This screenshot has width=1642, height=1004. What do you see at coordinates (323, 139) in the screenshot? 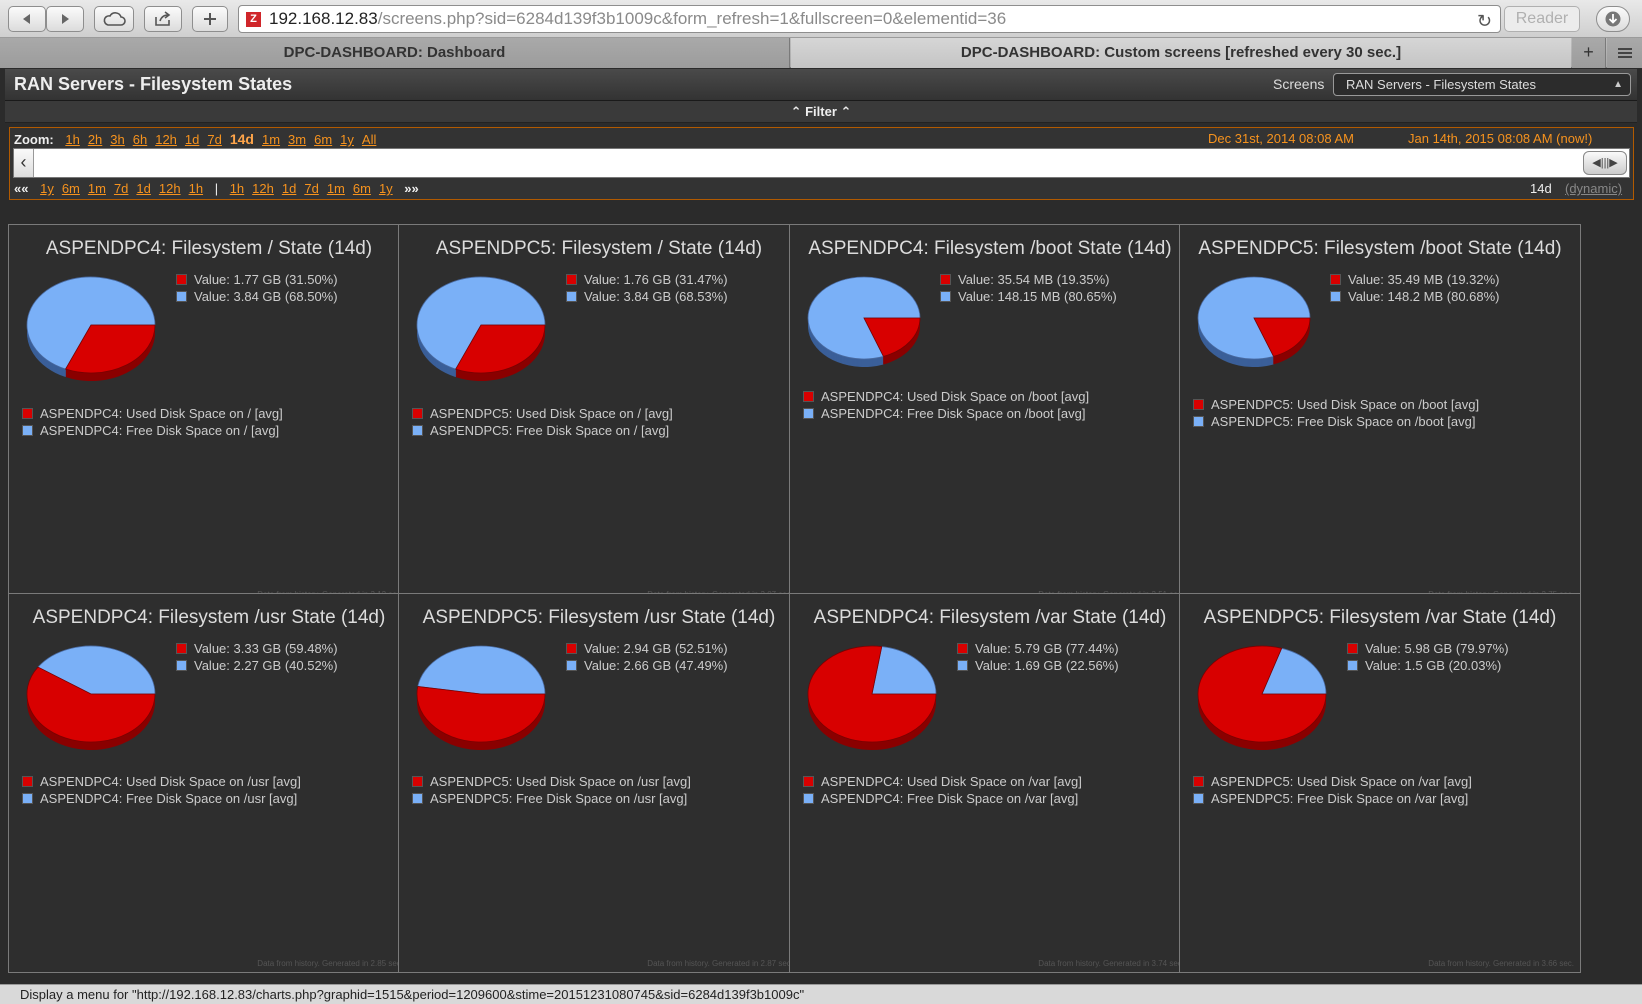
I see `zoom-option-6m: 6m` at bounding box center [323, 139].